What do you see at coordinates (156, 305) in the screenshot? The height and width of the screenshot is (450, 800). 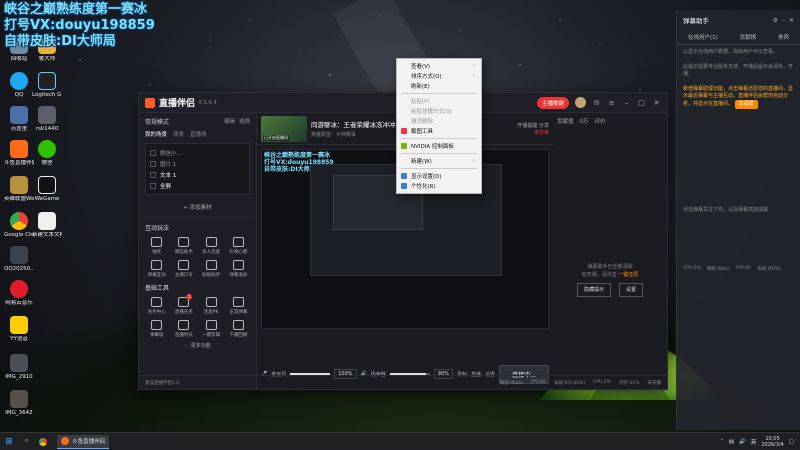 I see `tool-task-center: 任务中心` at bounding box center [156, 305].